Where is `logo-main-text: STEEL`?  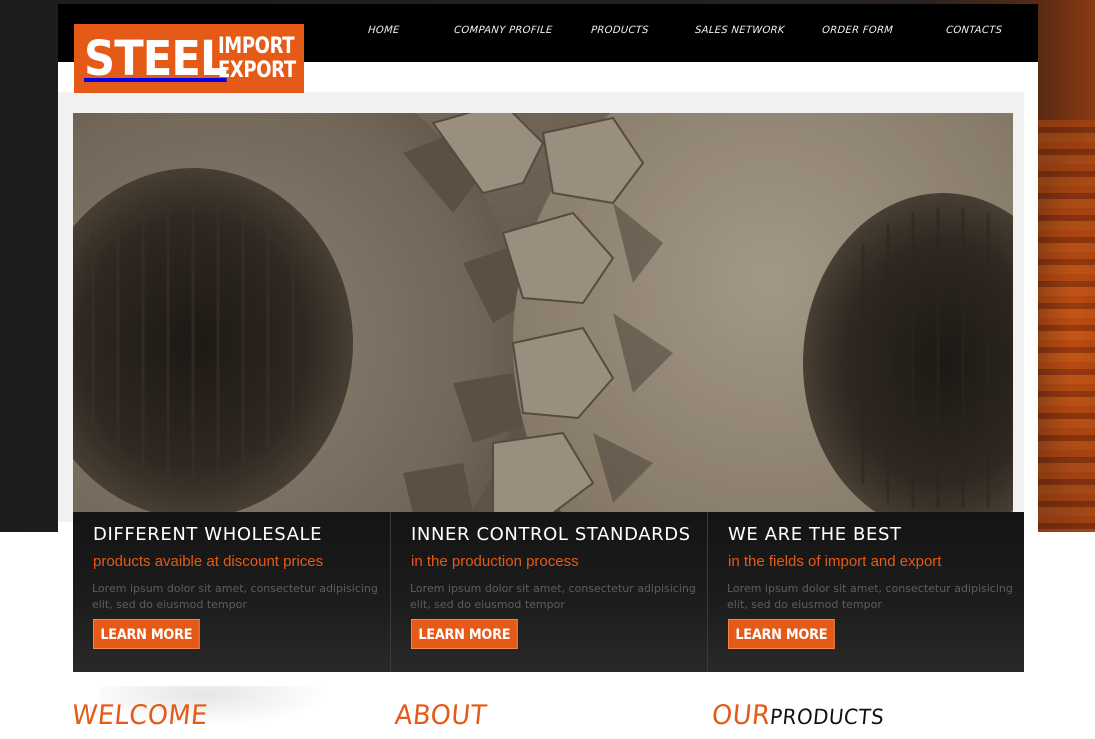
logo-main-text: STEEL is located at coordinates (156, 58).